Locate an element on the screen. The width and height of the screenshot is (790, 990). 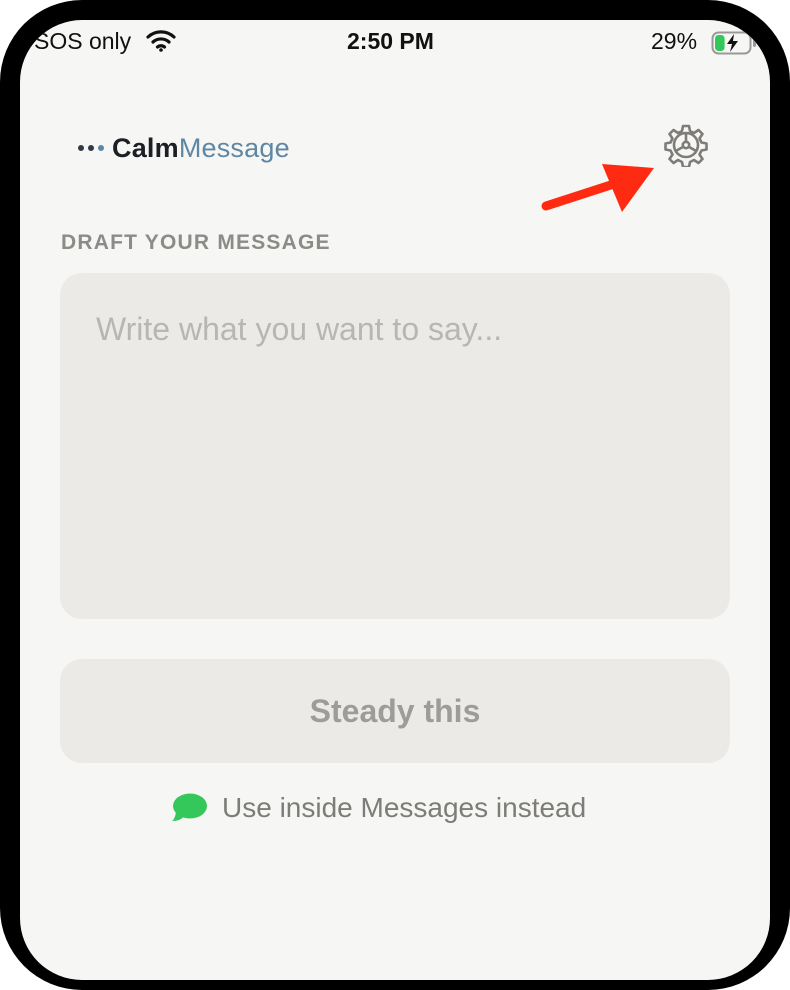
use-in-messages-link: Use inside Messages instead is located at coordinates (379, 808).